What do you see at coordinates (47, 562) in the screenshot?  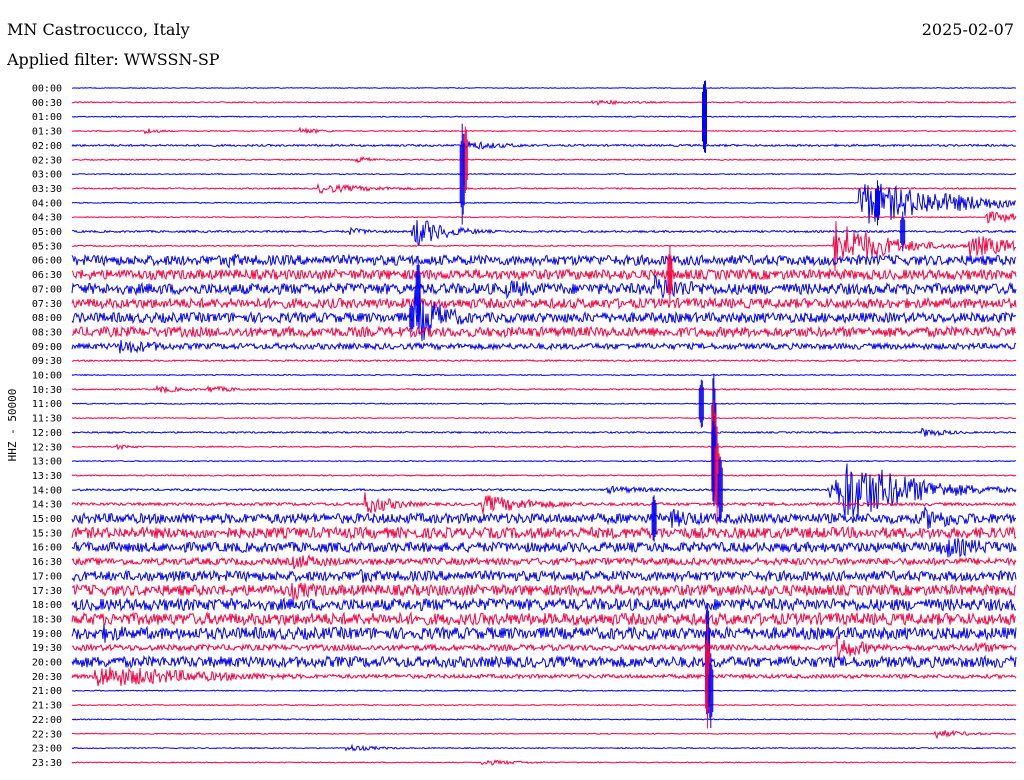 I see `time-tick-label: 16:30` at bounding box center [47, 562].